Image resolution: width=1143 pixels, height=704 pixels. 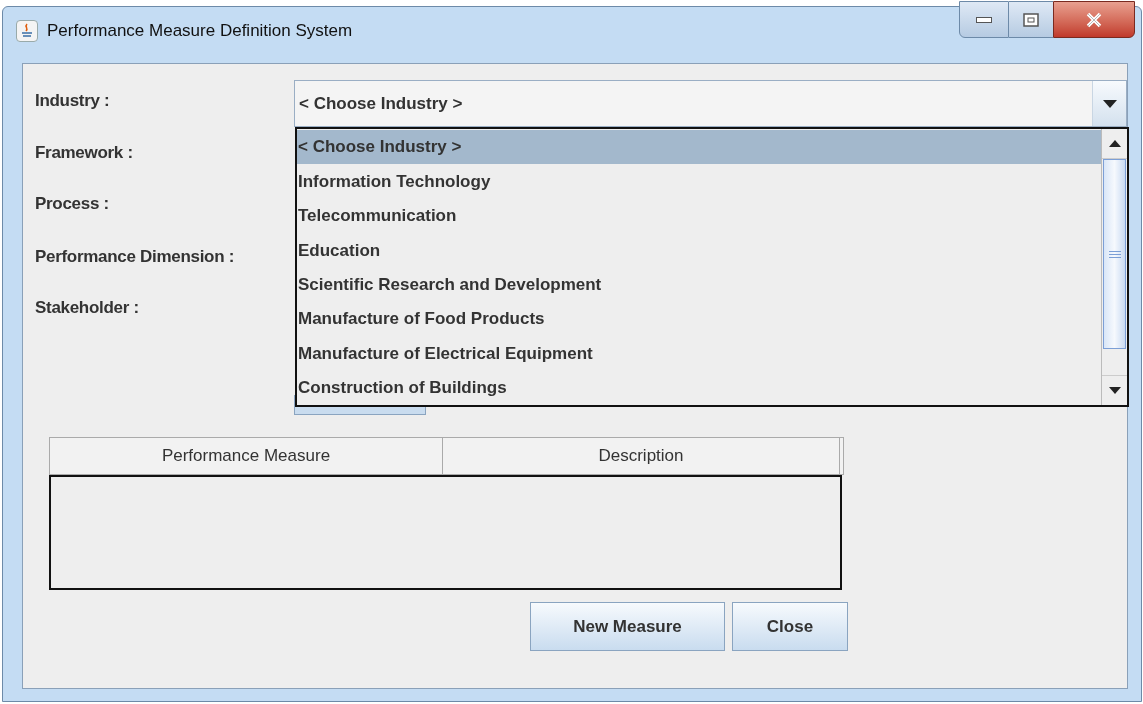 I want to click on minimize-button, so click(x=984, y=19).